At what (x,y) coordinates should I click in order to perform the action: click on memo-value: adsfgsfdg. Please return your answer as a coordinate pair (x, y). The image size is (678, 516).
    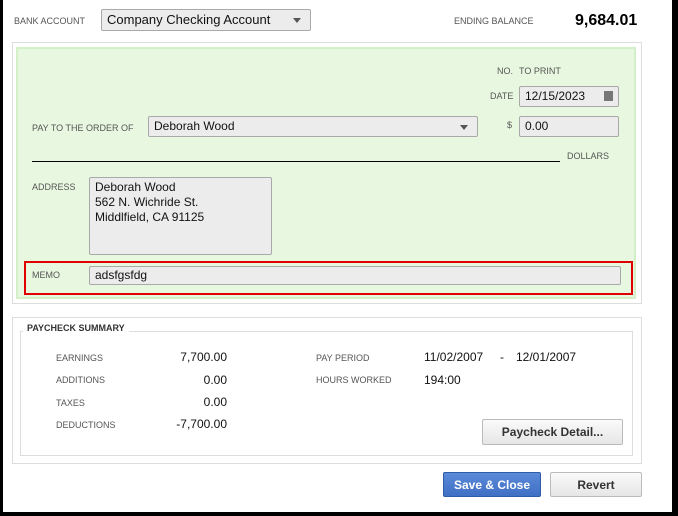
    Looking at the image, I should click on (121, 275).